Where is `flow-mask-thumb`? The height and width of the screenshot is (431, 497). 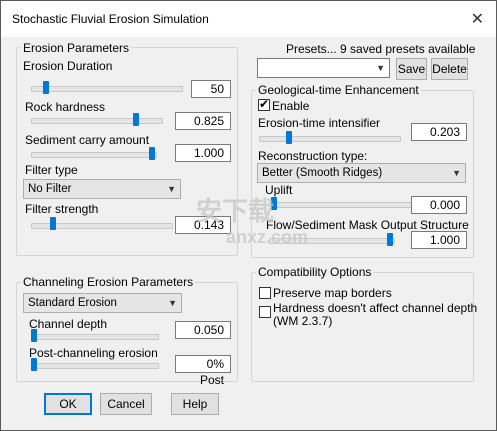
flow-mask-thumb is located at coordinates (390, 239).